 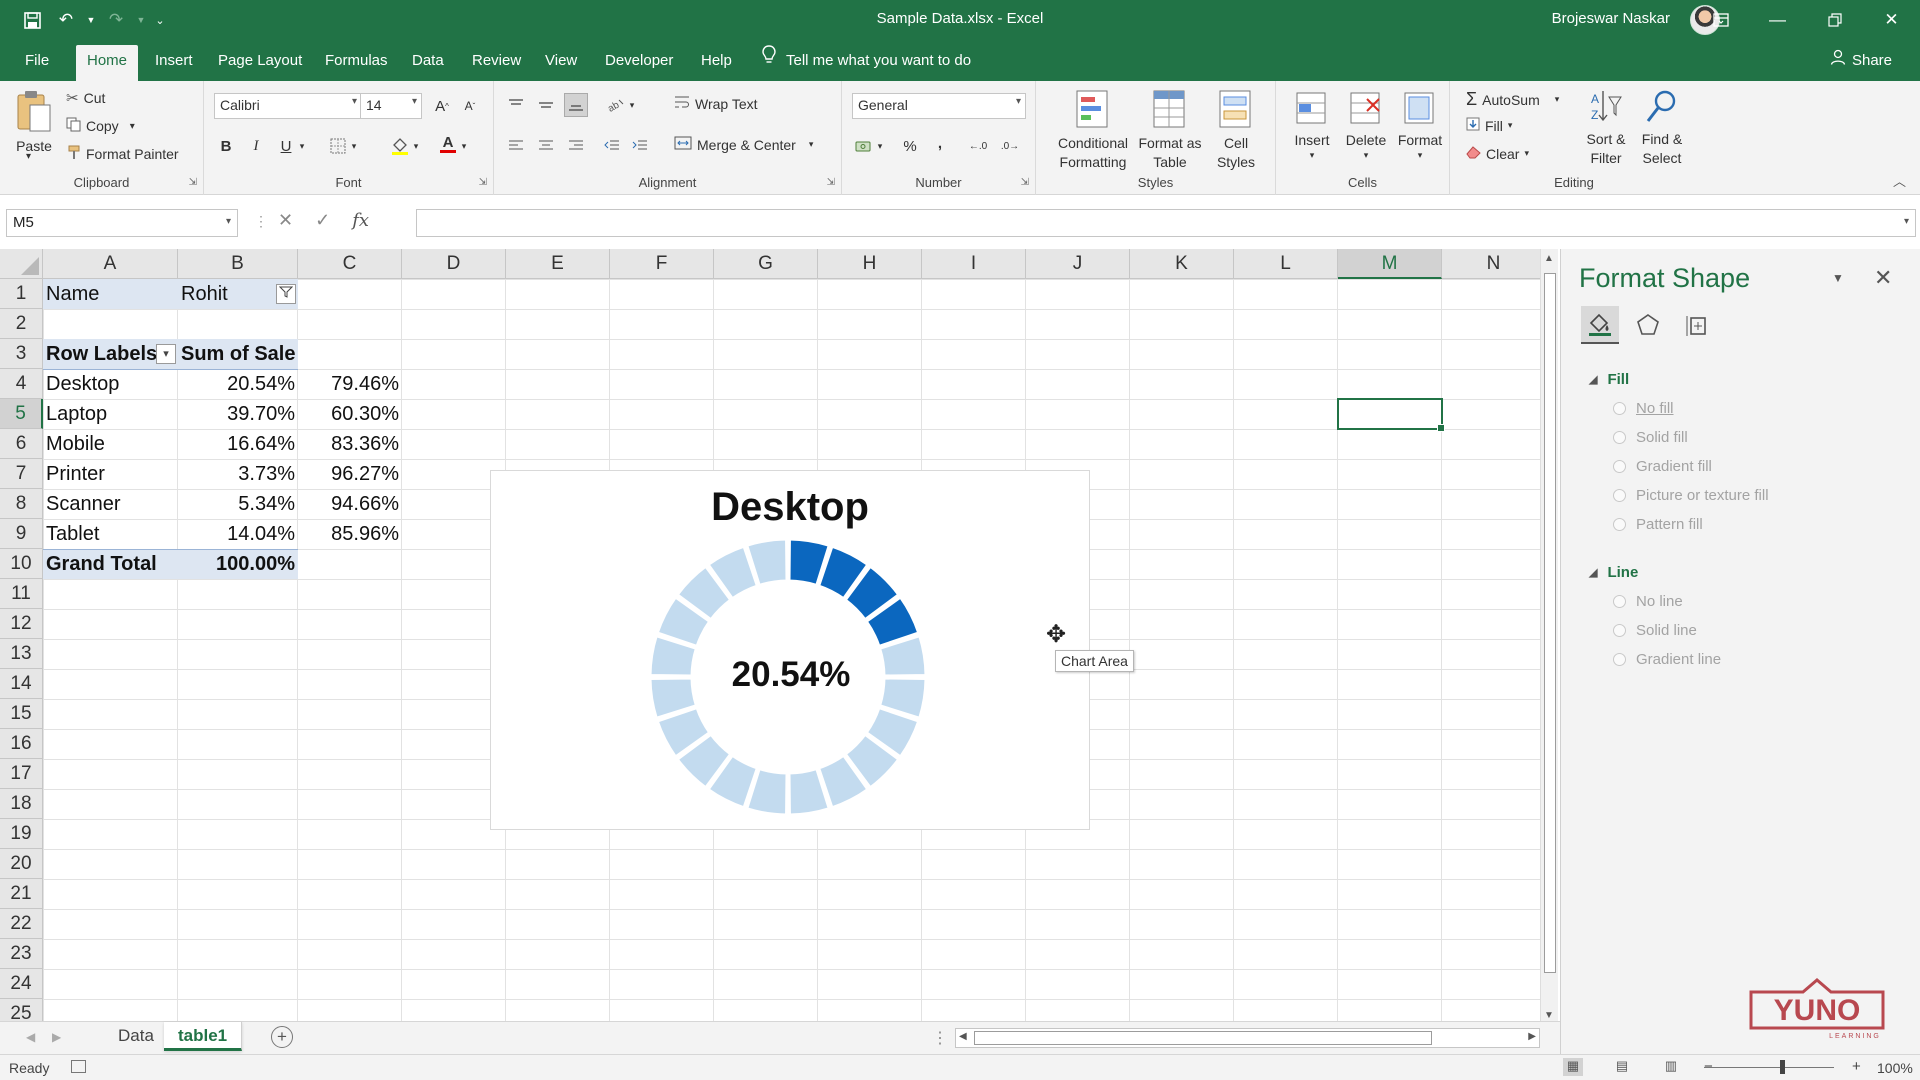 I want to click on row-header-24: 24, so click(x=21, y=984).